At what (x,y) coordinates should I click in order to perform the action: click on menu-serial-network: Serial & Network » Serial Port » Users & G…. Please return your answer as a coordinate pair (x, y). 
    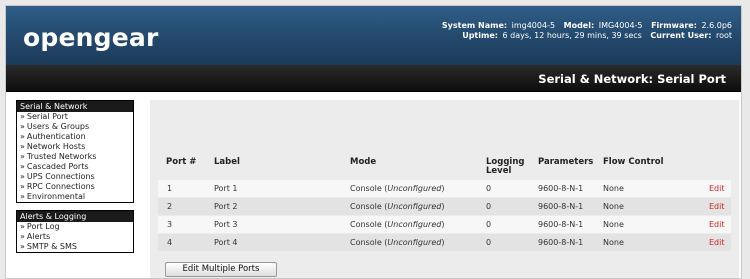
    Looking at the image, I should click on (75, 151).